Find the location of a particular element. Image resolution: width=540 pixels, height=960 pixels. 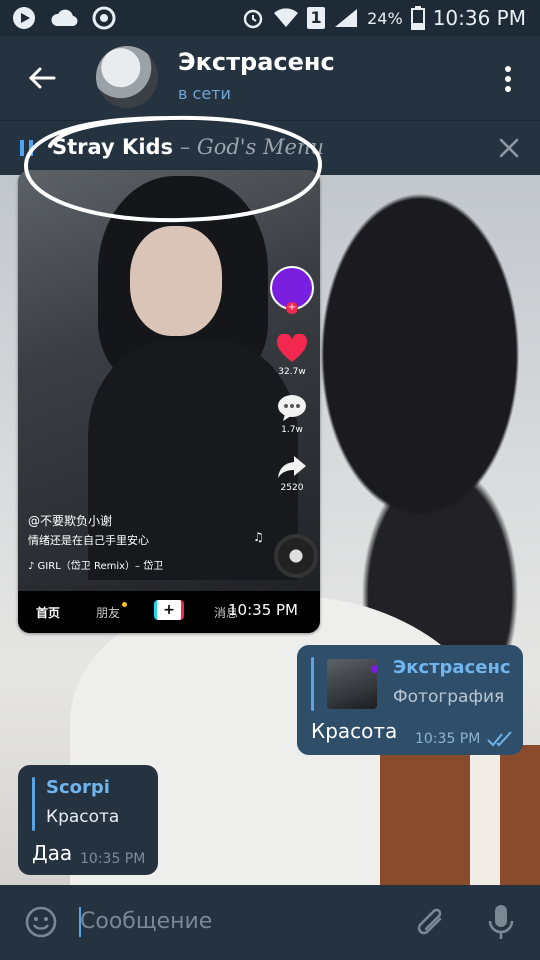

back-arrow-icon is located at coordinates (42, 78).